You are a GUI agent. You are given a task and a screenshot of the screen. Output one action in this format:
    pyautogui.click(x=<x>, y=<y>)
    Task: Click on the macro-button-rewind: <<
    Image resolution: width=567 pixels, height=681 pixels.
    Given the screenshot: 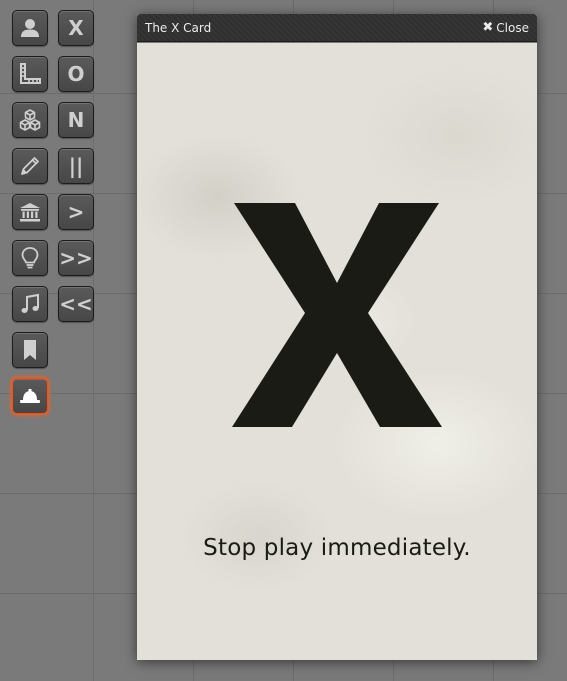 What is the action you would take?
    pyautogui.click(x=76, y=304)
    